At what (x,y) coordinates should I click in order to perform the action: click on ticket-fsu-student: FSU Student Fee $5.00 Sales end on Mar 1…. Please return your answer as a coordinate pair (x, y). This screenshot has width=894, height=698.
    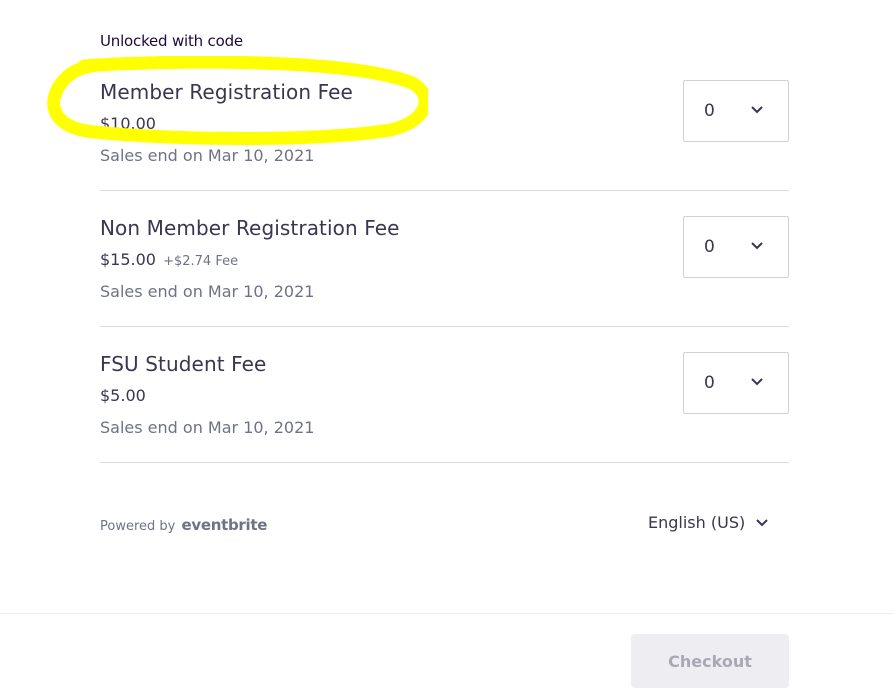
    Looking at the image, I should click on (444, 402).